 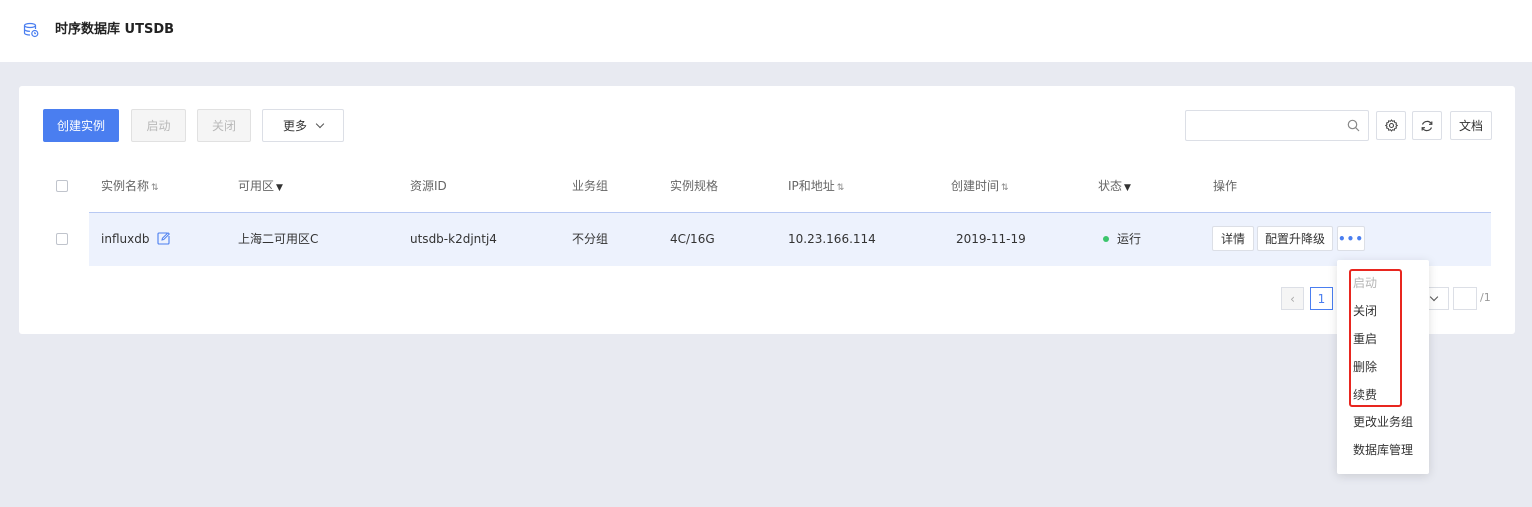 I want to click on column-header-resource-id: 资源ID, so click(x=428, y=186).